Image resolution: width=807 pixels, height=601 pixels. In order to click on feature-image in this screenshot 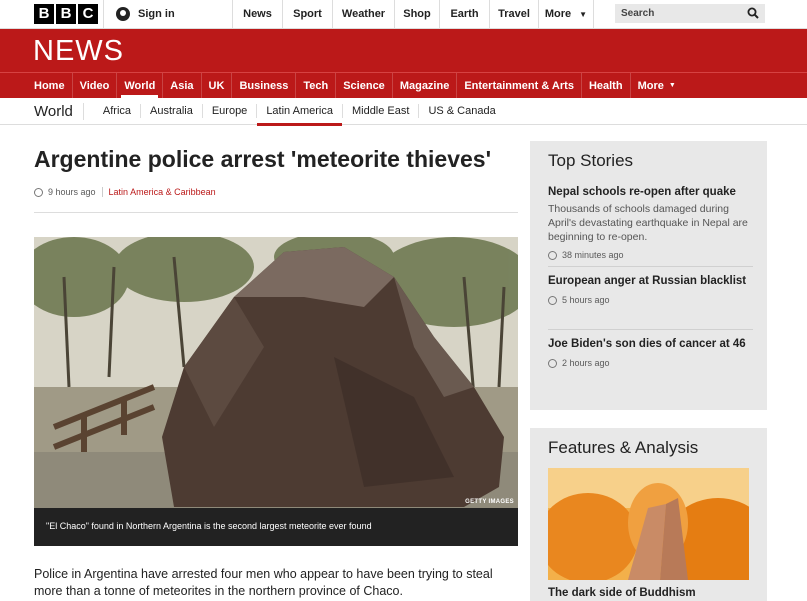, I will do `click(648, 524)`.